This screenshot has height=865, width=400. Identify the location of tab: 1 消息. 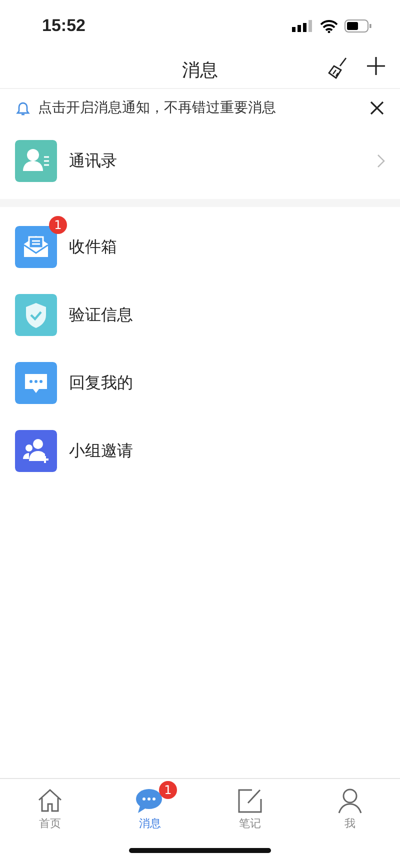
(150, 807).